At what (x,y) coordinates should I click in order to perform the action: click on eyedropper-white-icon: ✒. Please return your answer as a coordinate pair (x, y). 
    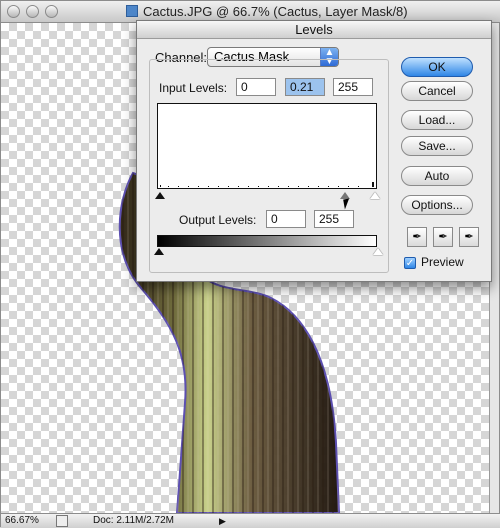
    Looking at the image, I should click on (469, 237).